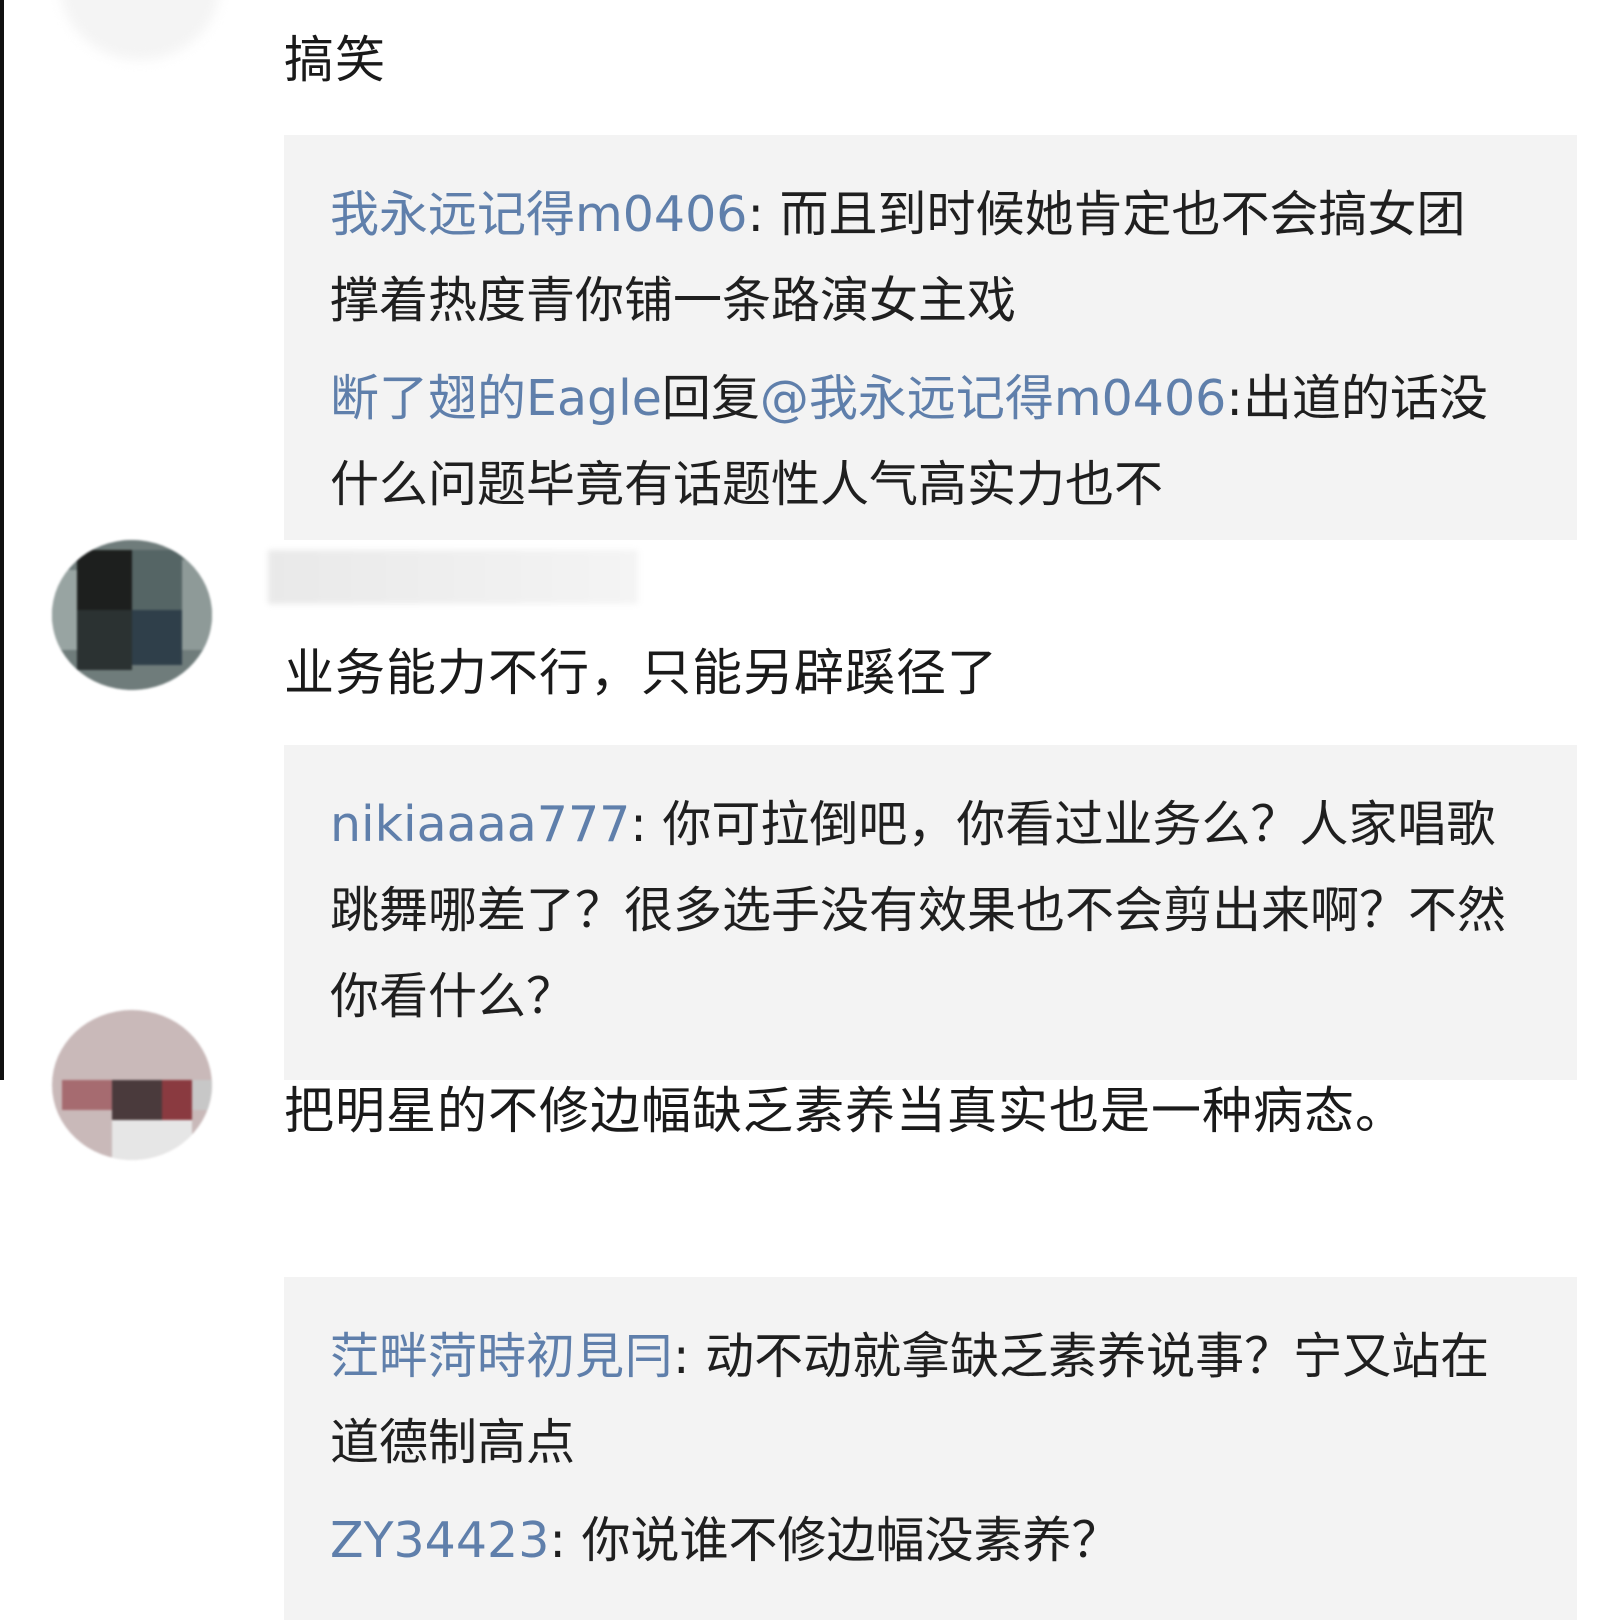  What do you see at coordinates (641, 673) in the screenshot?
I see `comment-text: 业务能力不行，只能另辟蹊径了` at bounding box center [641, 673].